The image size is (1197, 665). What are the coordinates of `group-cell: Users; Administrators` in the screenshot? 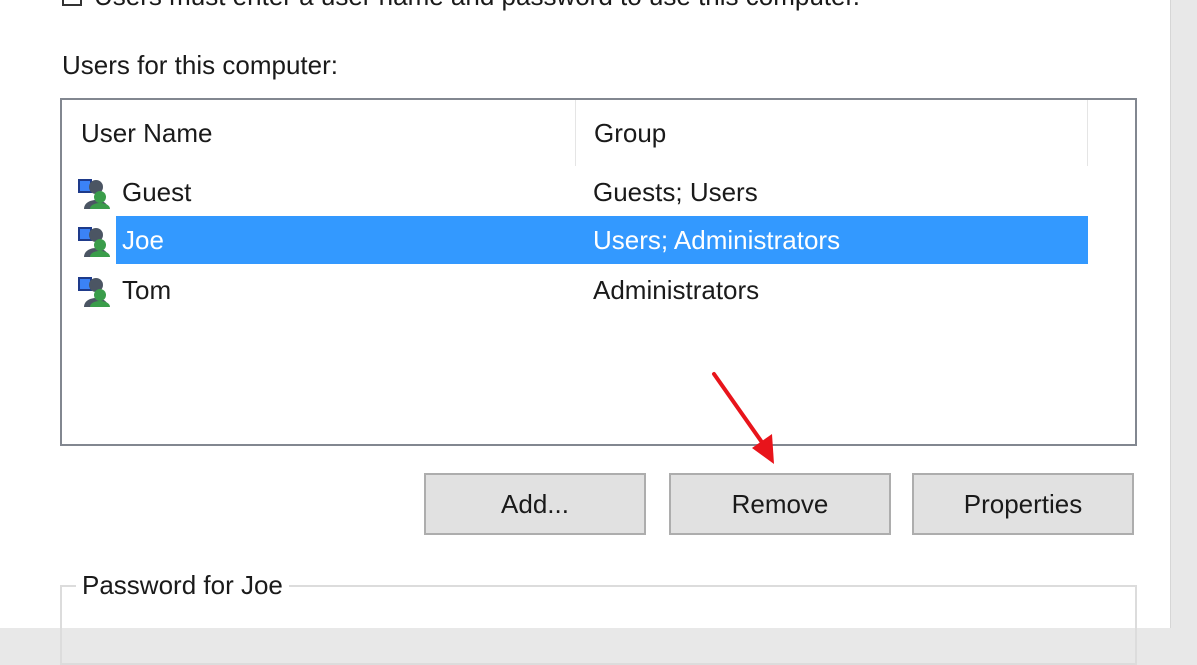 It's located at (717, 239).